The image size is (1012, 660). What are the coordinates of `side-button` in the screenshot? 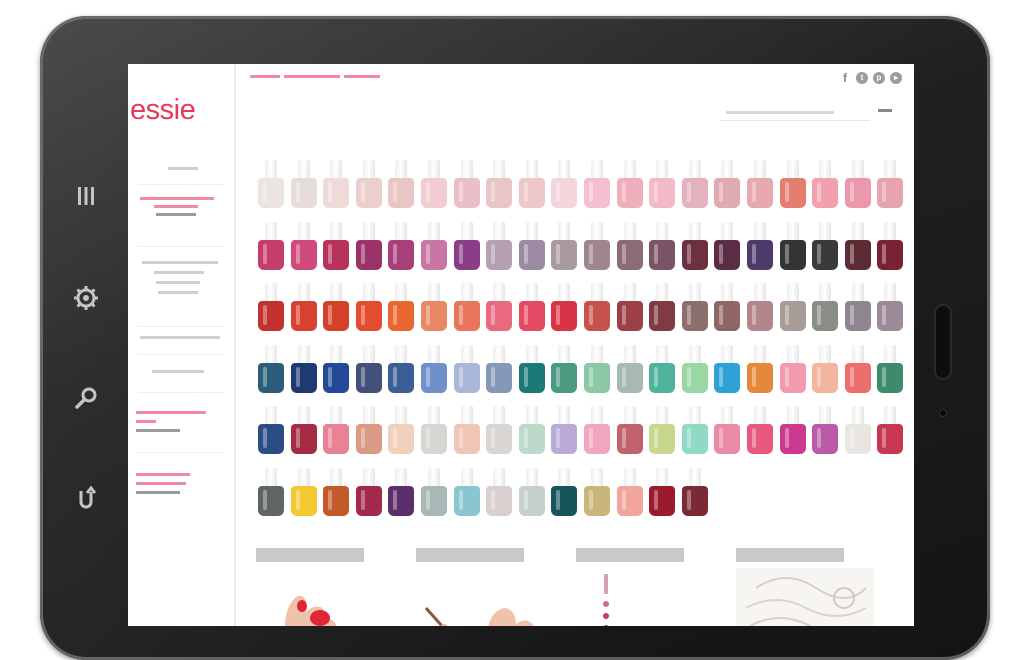 It's located at (943, 342).